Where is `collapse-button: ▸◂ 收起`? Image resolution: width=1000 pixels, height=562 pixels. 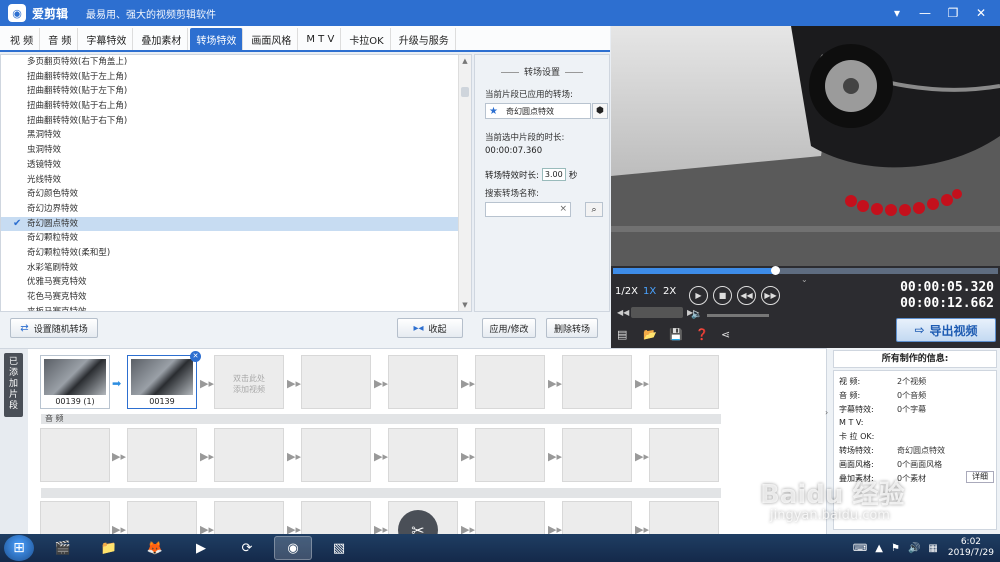
collapse-button: ▸◂ 收起 is located at coordinates (430, 328).